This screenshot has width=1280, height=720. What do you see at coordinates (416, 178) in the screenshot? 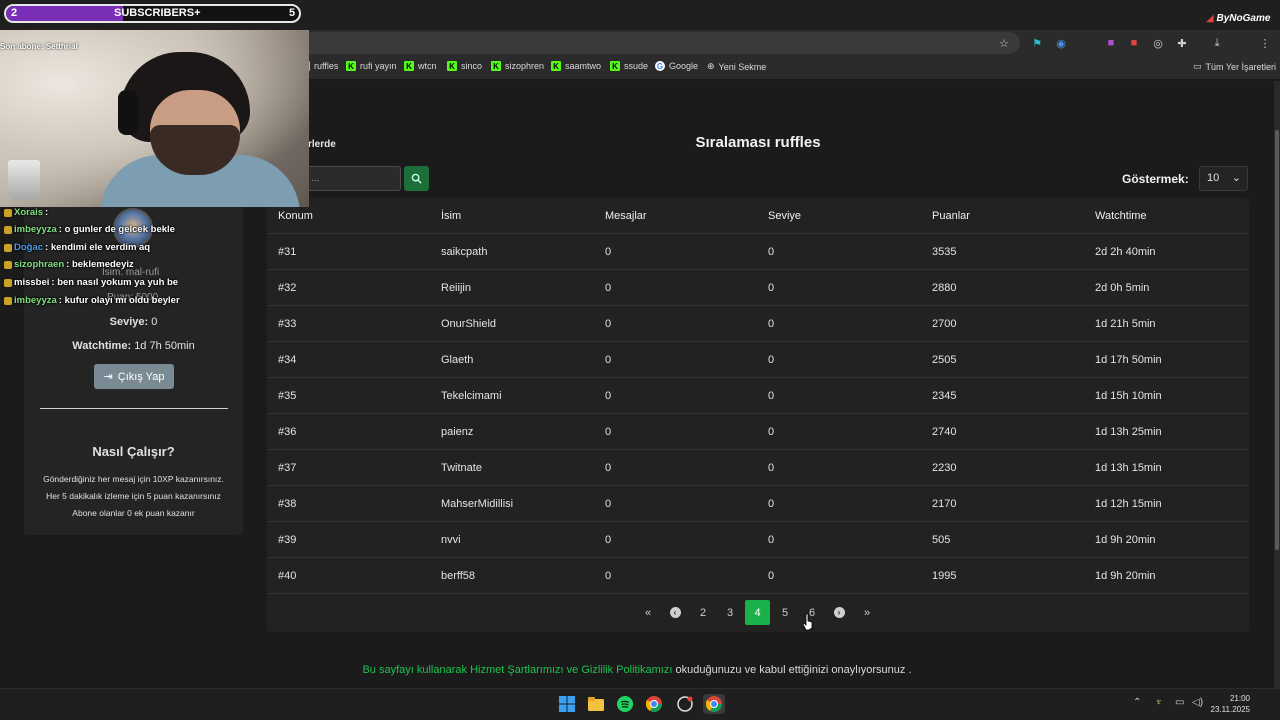
I see `search-button` at bounding box center [416, 178].